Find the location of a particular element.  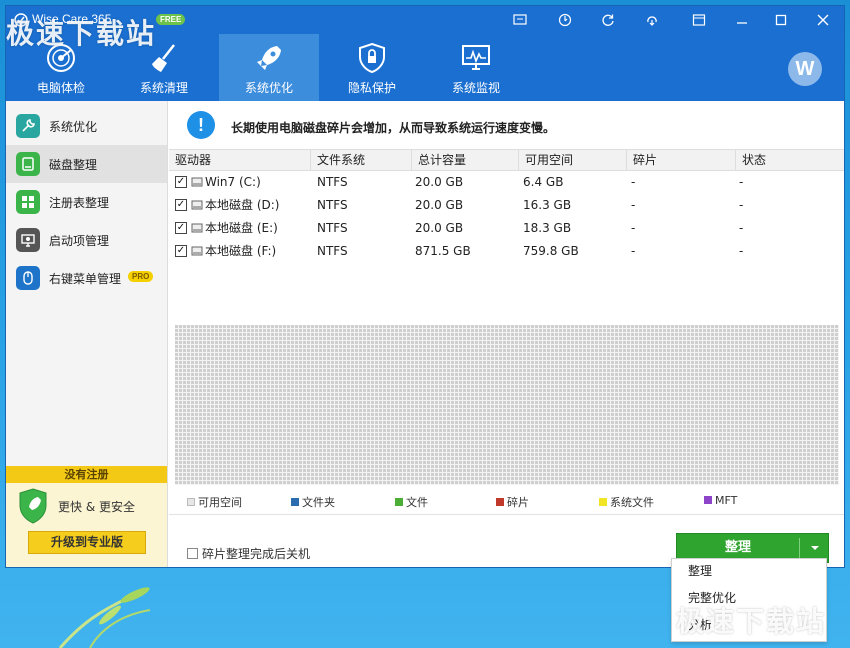

legend: 可用空间 文件夹 文件 碎片 系统文件 MFT is located at coordinates (506, 501).